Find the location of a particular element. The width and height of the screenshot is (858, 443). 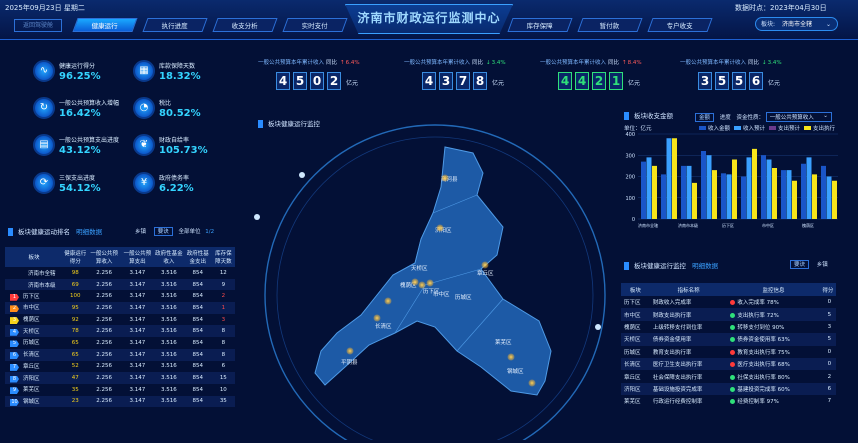

indicator-name: 行政运行经费控制率 is located at coordinates (677, 402).